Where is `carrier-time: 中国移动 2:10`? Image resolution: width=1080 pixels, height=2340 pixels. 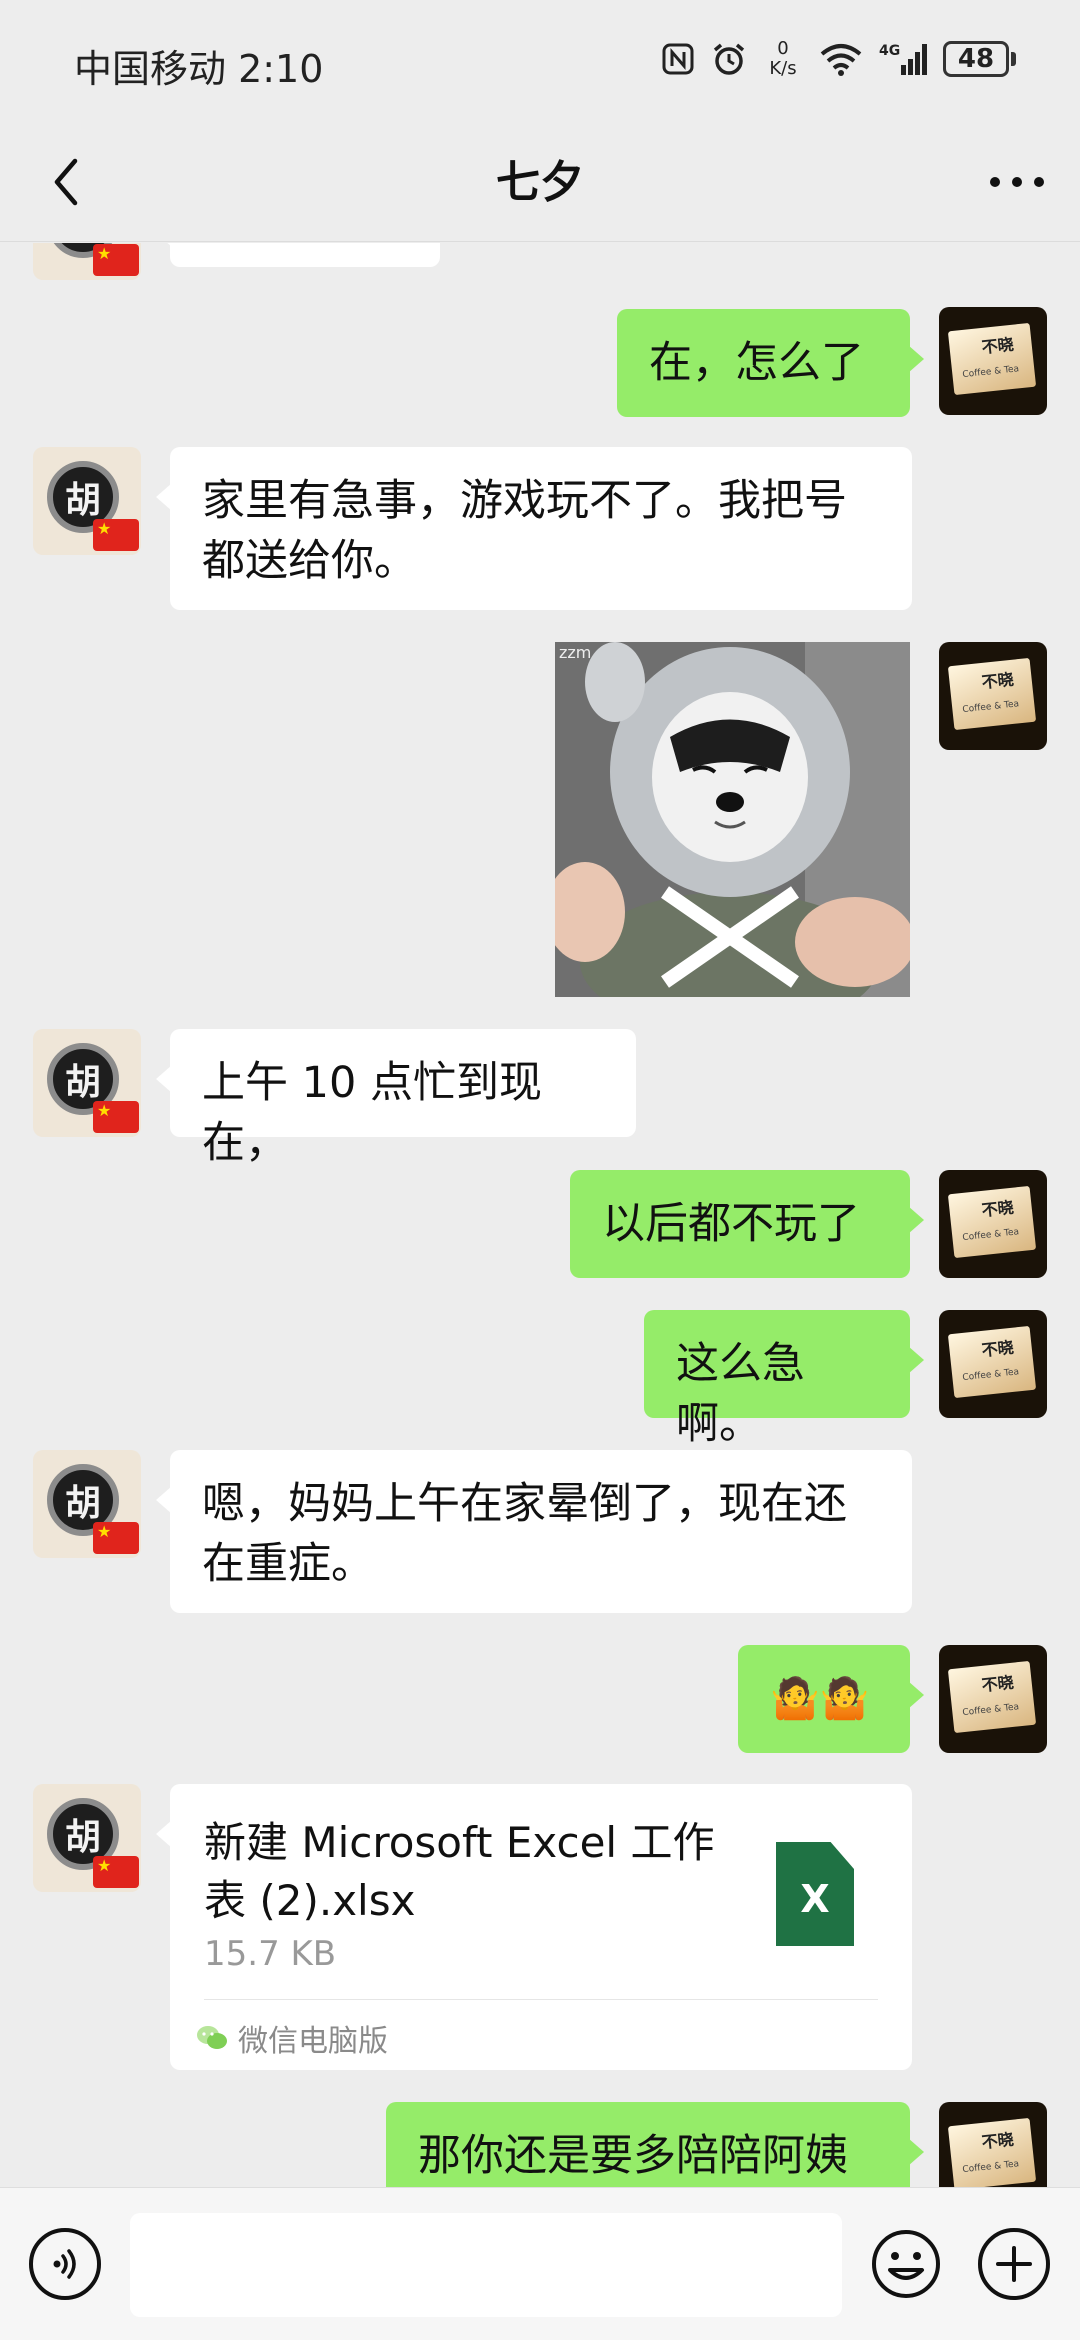 carrier-time: 中国移动 2:10 is located at coordinates (199, 69).